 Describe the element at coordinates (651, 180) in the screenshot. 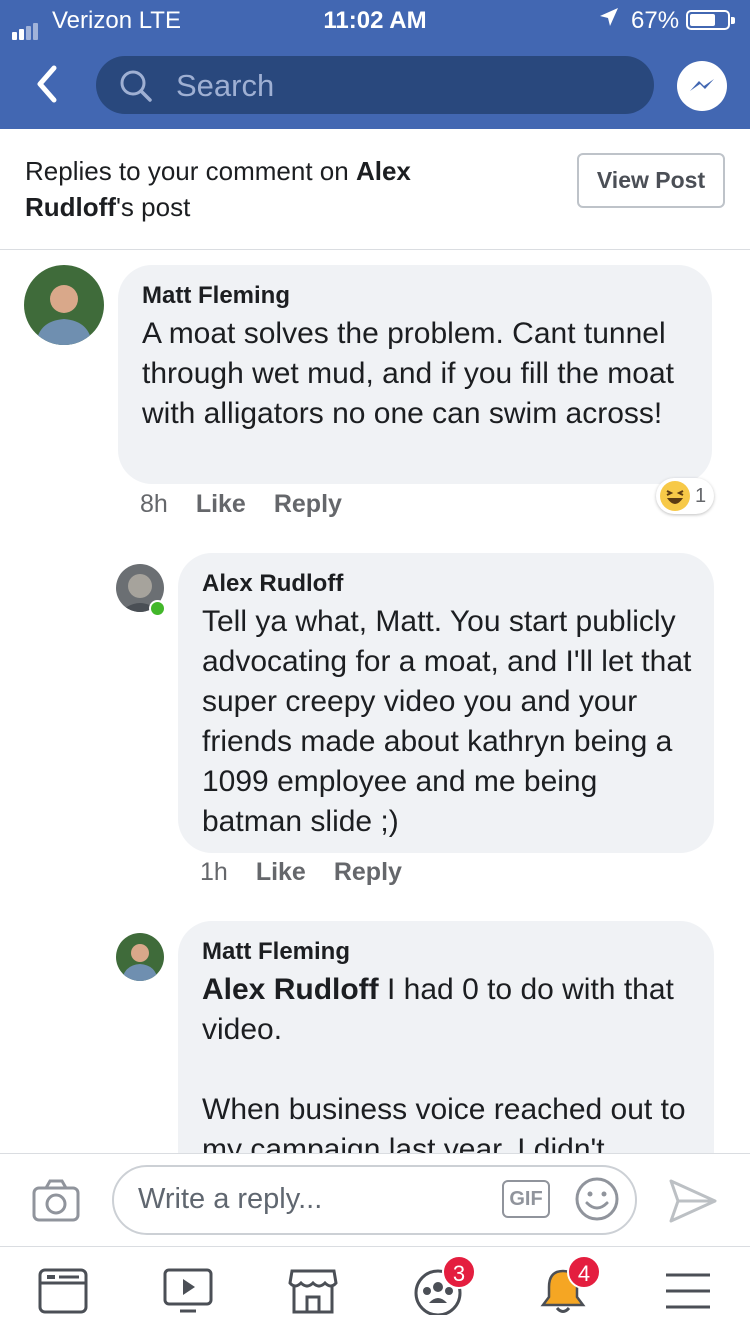

I see `view-post-button: View Post` at that location.